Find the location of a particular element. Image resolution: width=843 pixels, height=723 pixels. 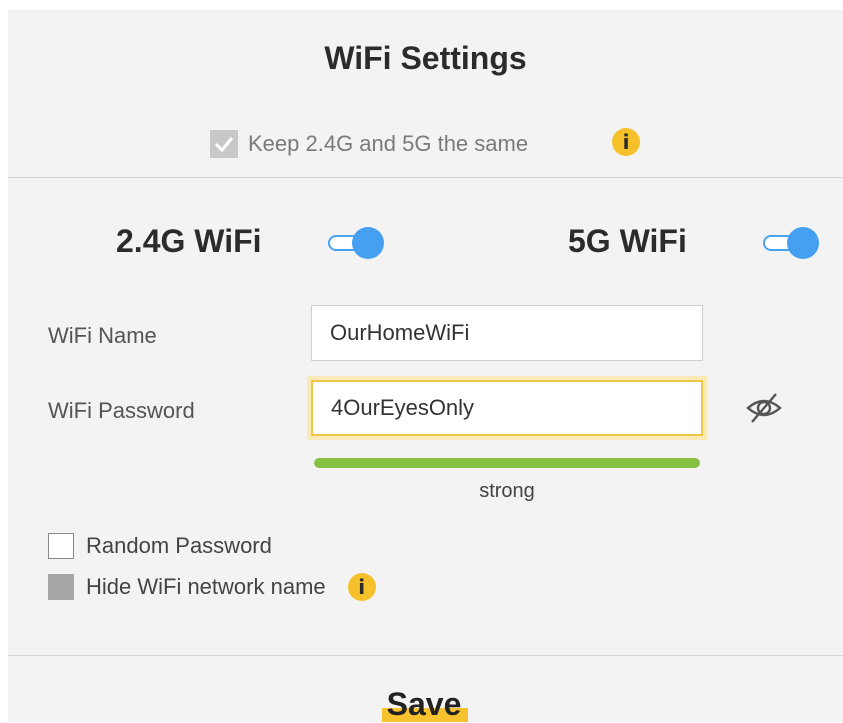

wifi-password-label: WiFi Password is located at coordinates (121, 410).